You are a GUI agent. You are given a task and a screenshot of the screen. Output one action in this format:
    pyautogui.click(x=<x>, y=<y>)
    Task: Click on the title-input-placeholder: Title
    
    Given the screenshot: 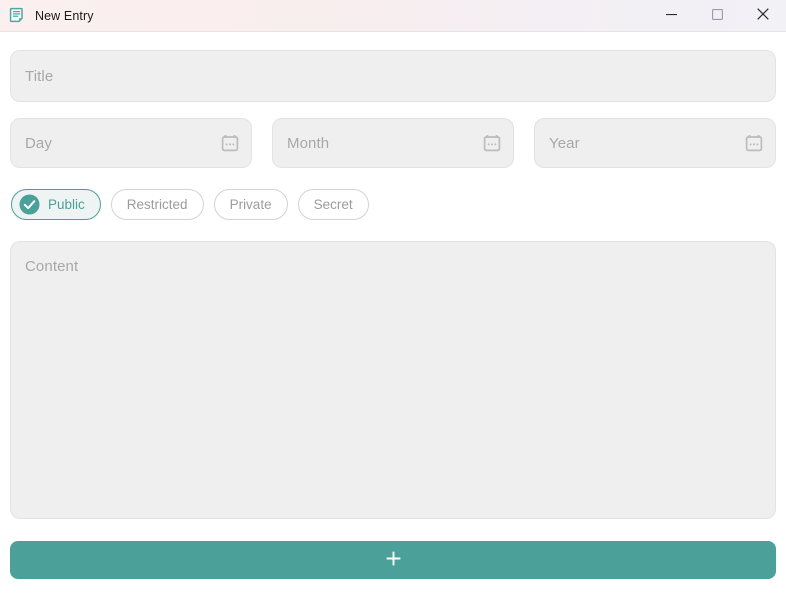 What is the action you would take?
    pyautogui.click(x=39, y=76)
    